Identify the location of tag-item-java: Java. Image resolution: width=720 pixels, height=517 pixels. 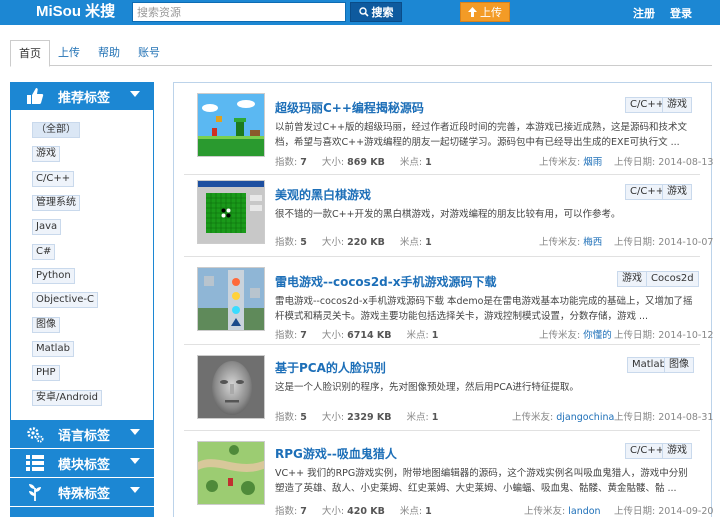
(47, 227).